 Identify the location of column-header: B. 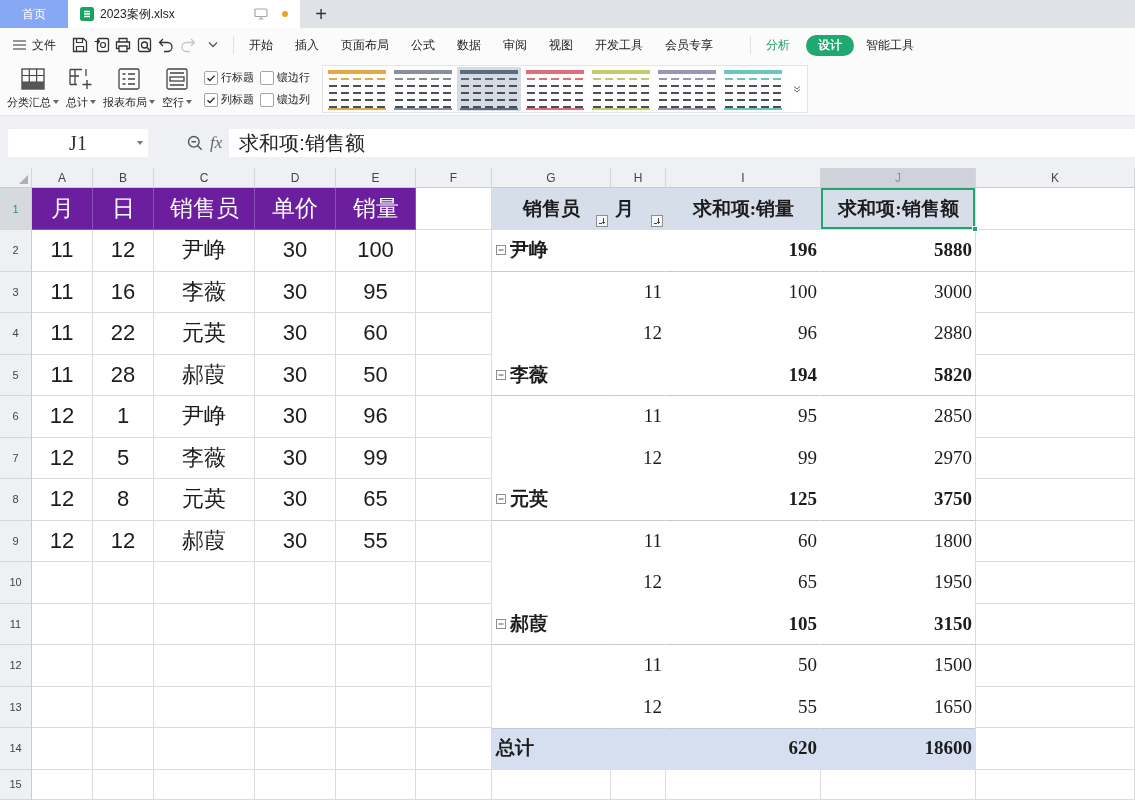
(123, 178).